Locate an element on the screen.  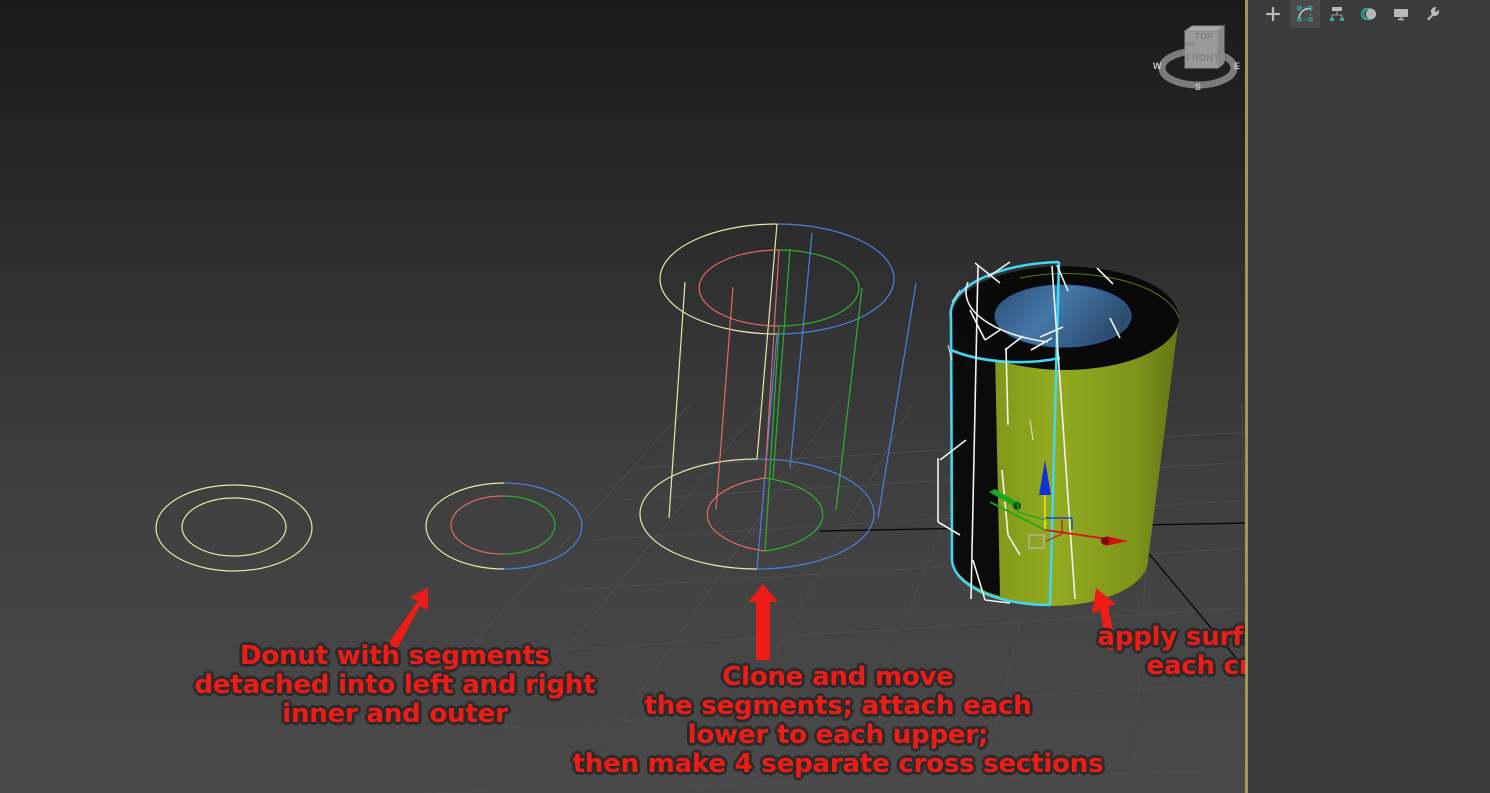
donut-outer-right-right-half is located at coordinates (543, 526).